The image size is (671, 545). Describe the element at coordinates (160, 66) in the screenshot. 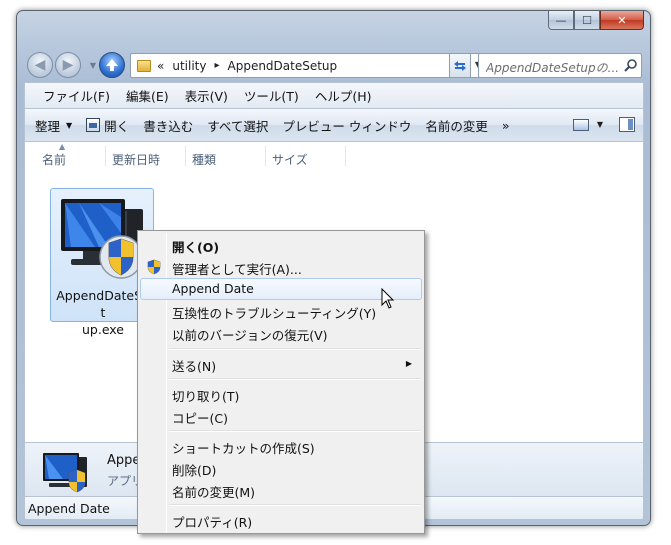

I see `breadcrumb-overflow: «` at that location.